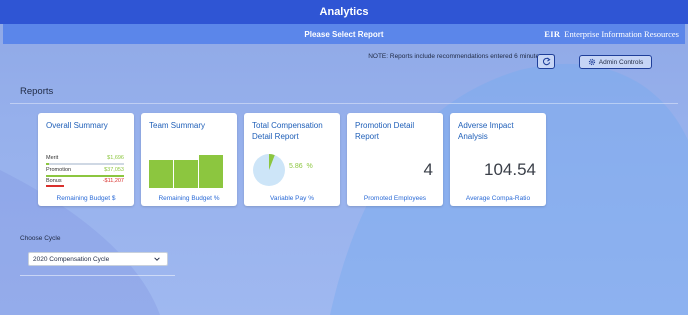 The height and width of the screenshot is (315, 688). I want to click on variable-pay-value: 5.86 %, so click(301, 166).